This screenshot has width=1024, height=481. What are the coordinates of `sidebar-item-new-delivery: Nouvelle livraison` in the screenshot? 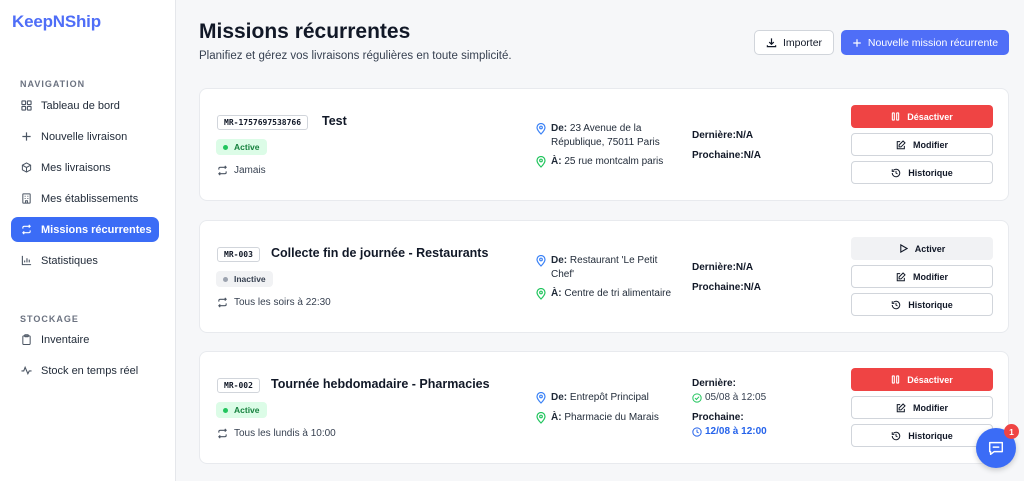 It's located at (85, 136).